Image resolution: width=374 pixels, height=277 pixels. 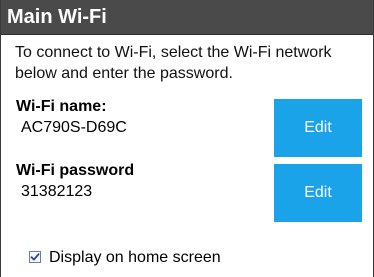 I want to click on edit-wifi-name-label: Edit, so click(x=318, y=127).